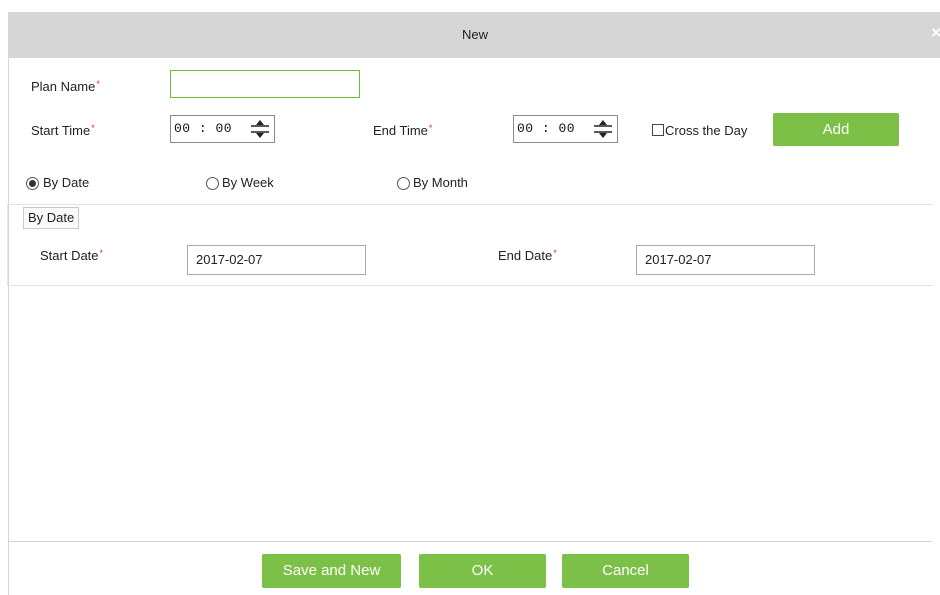 This screenshot has height=595, width=940. What do you see at coordinates (51, 218) in the screenshot?
I see `by-date-section-legend: By Date` at bounding box center [51, 218].